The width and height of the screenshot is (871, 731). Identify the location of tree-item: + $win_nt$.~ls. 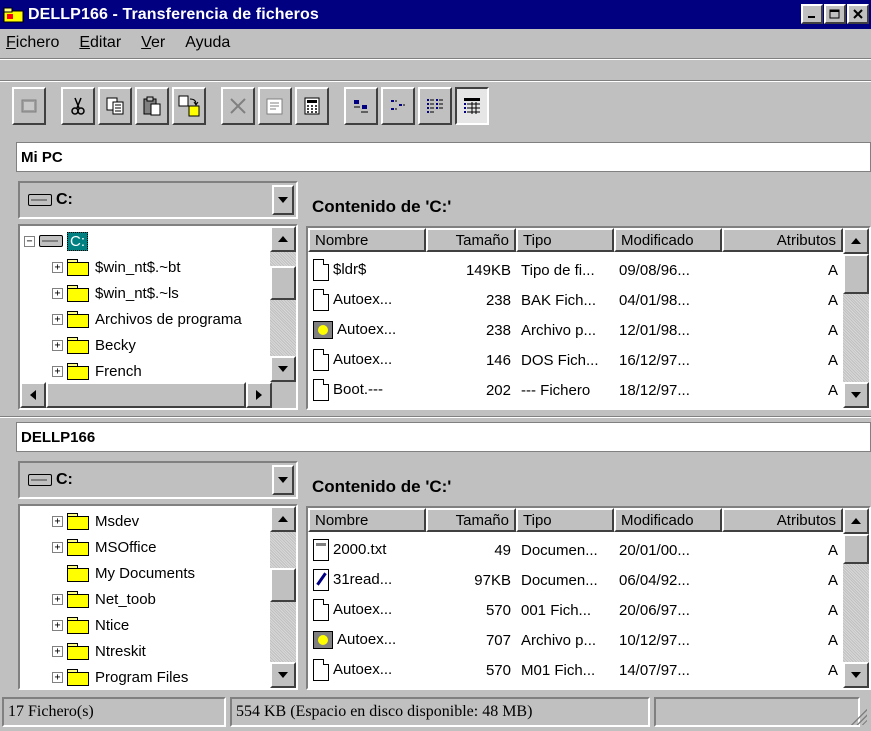
(115, 293).